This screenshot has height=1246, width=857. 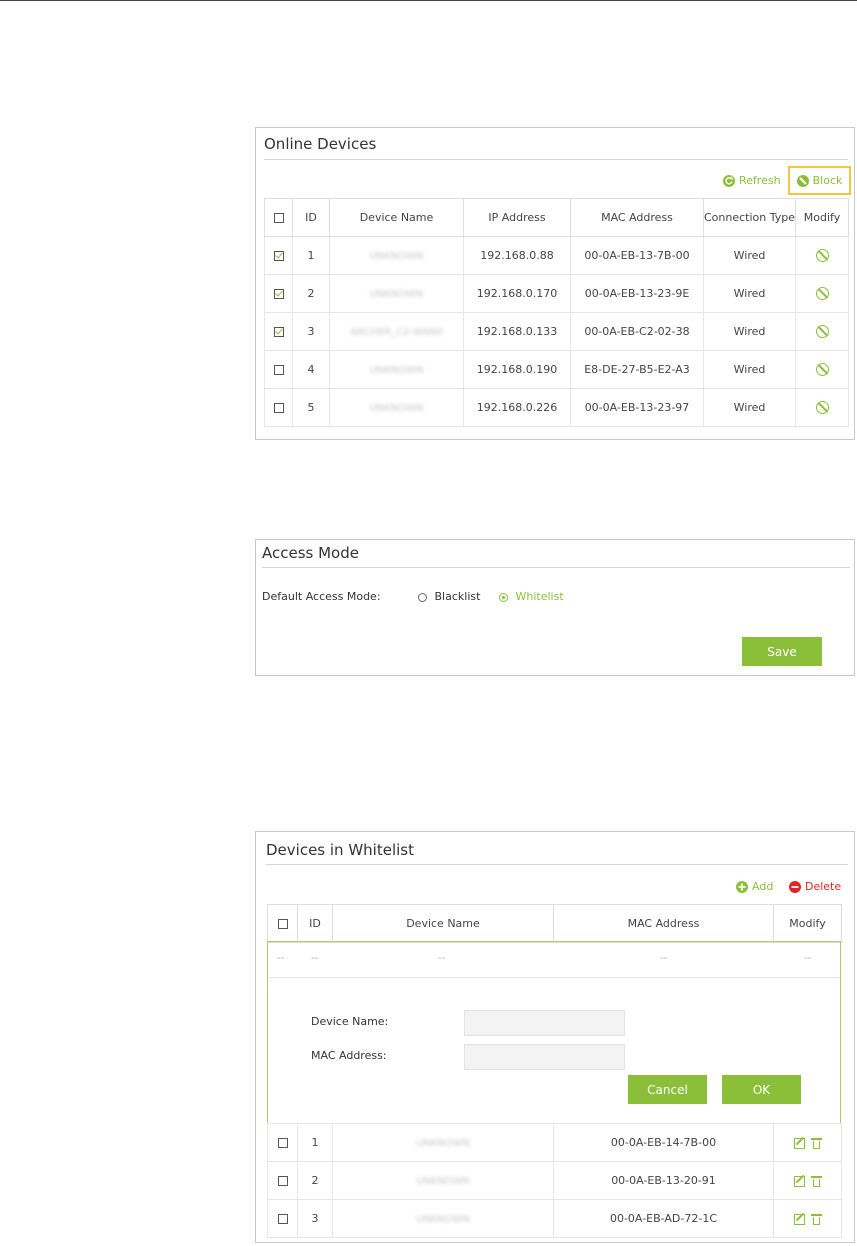 I want to click on add-label: Add, so click(x=763, y=886).